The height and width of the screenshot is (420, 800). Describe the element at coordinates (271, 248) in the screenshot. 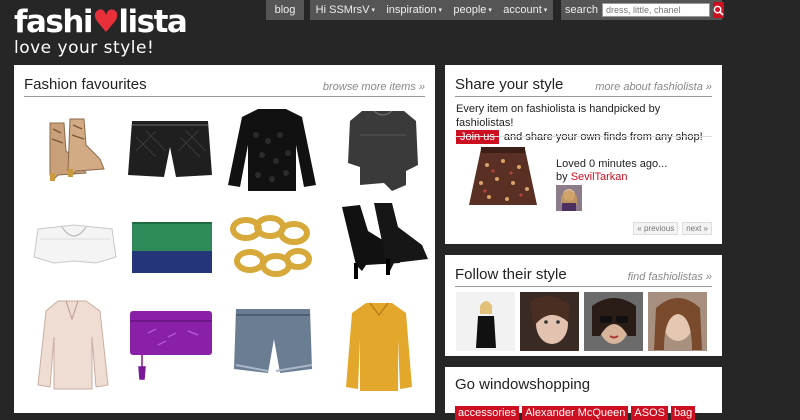

I see `item-gold-chain-bracelet` at that location.